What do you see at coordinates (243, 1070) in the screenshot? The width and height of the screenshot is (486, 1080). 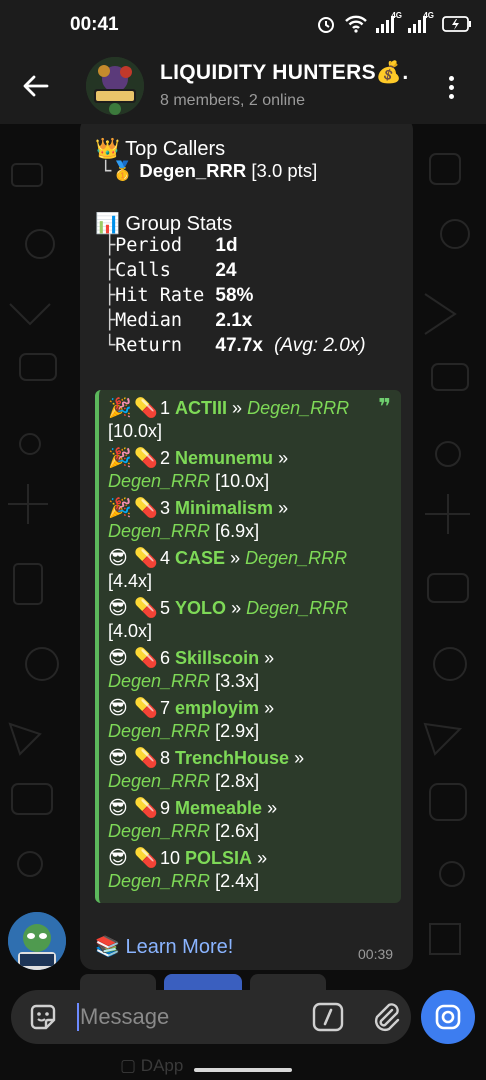 I see `home-indicator` at bounding box center [243, 1070].